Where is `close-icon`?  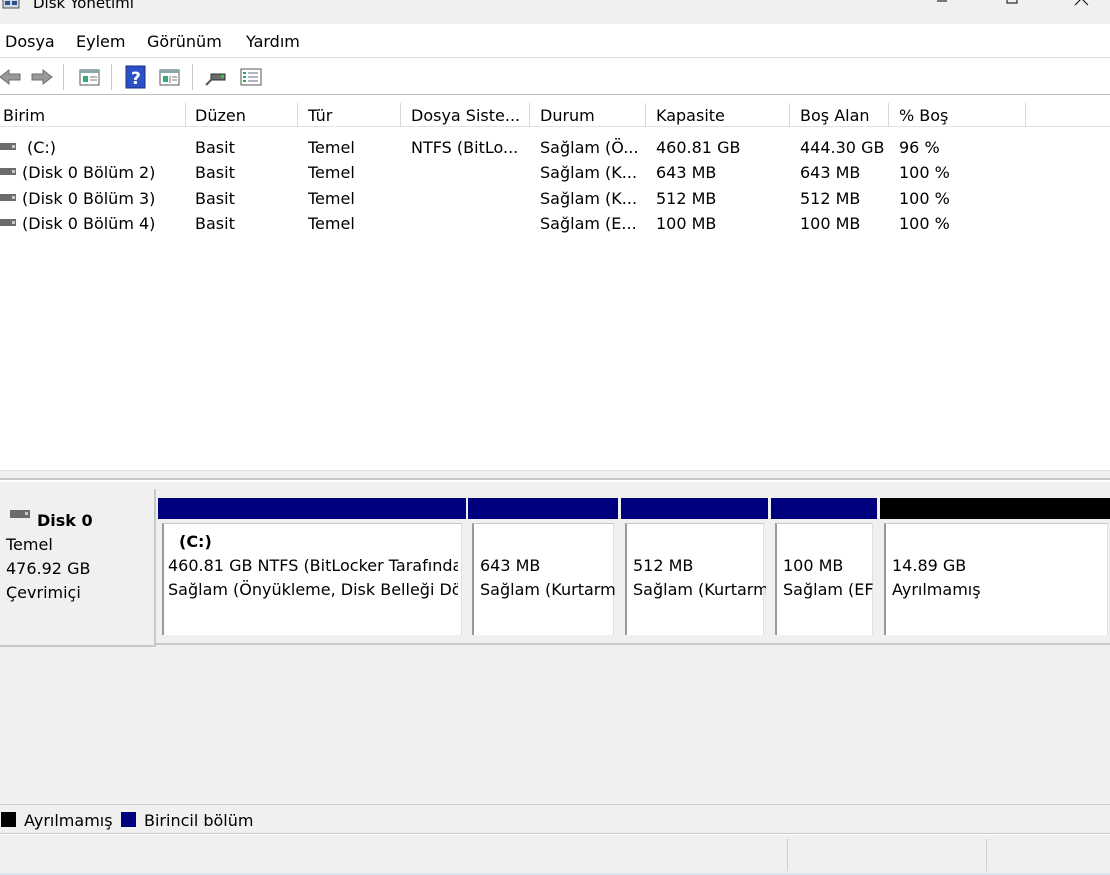 close-icon is located at coordinates (1081, 3).